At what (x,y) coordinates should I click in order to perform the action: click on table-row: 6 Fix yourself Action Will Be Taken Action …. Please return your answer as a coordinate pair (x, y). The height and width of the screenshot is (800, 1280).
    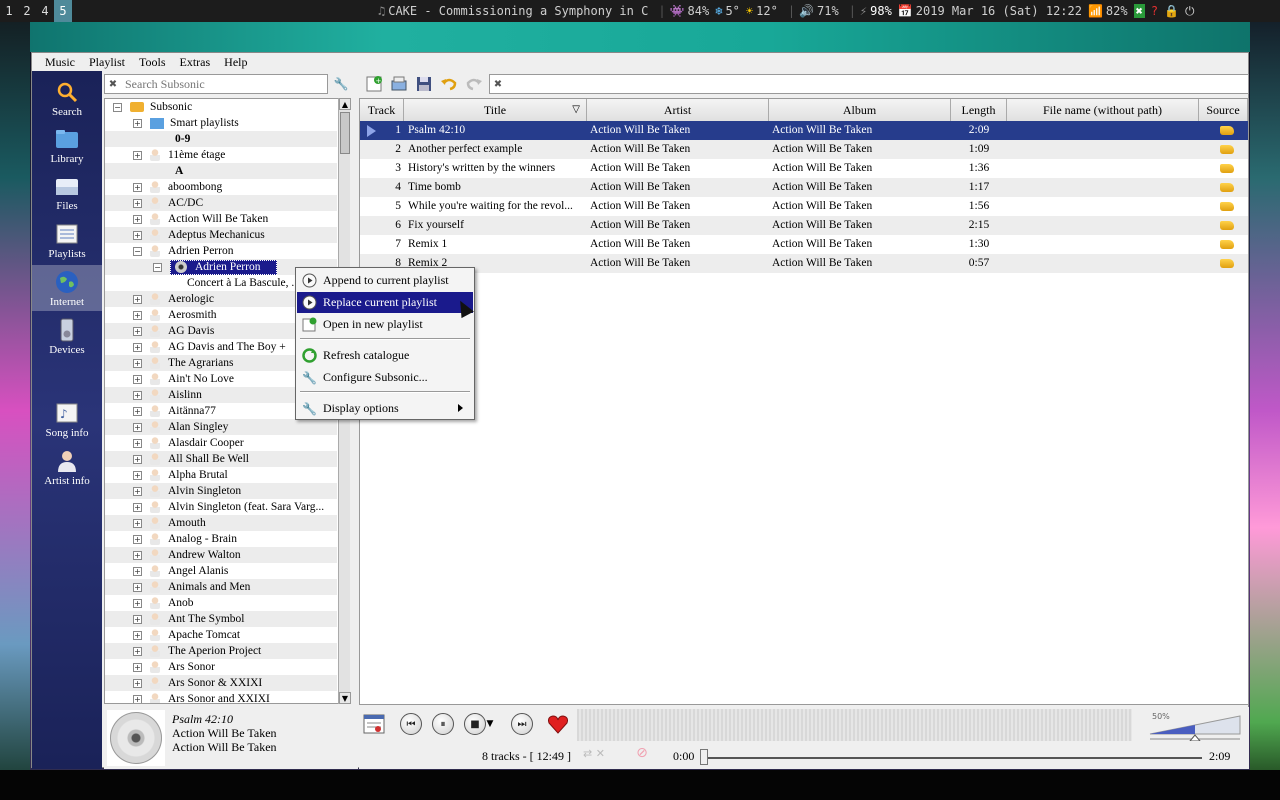
    Looking at the image, I should click on (804, 225).